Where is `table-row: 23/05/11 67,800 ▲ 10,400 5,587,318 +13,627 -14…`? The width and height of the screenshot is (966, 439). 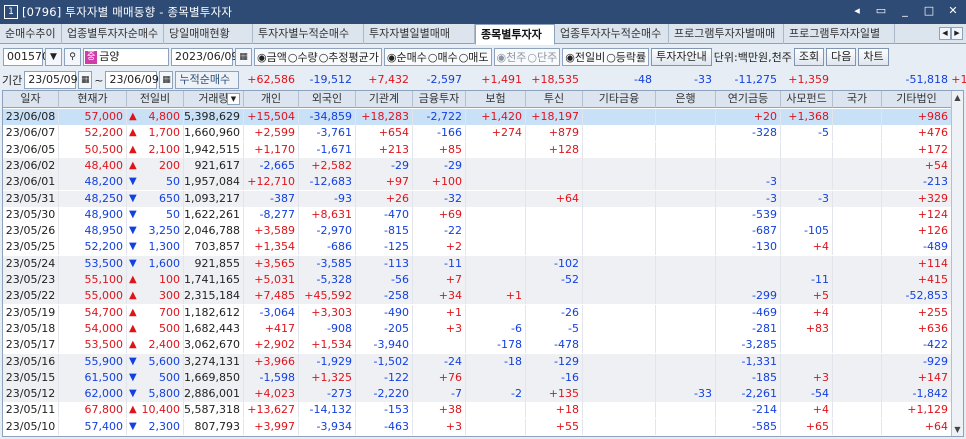 table-row: 23/05/11 67,800 ▲ 10,400 5,587,318 +13,627 -14… is located at coordinates (477, 410).